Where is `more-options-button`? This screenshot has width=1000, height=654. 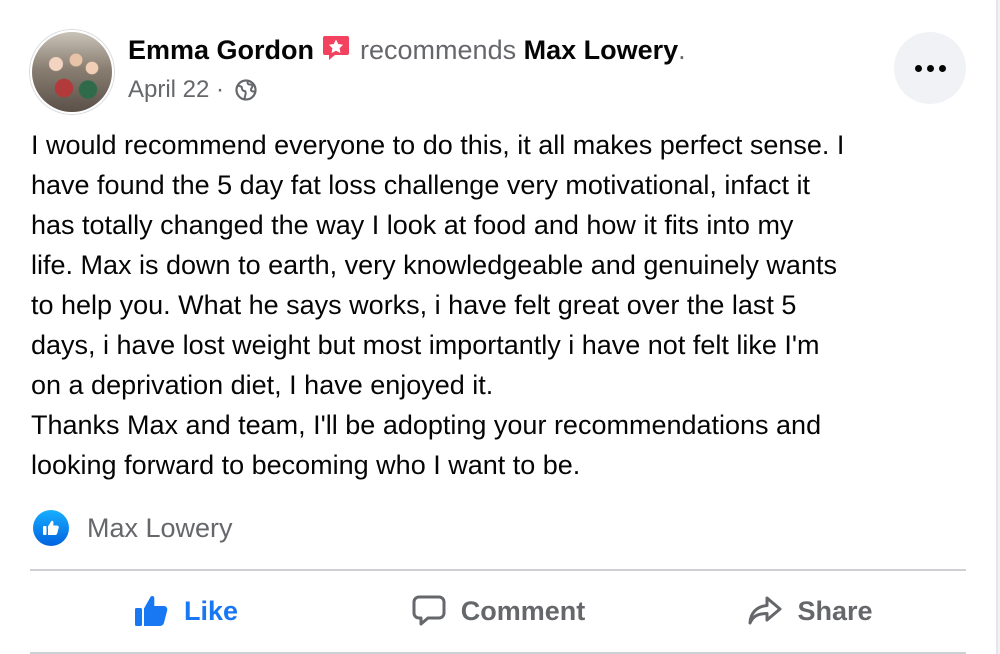 more-options-button is located at coordinates (930, 68).